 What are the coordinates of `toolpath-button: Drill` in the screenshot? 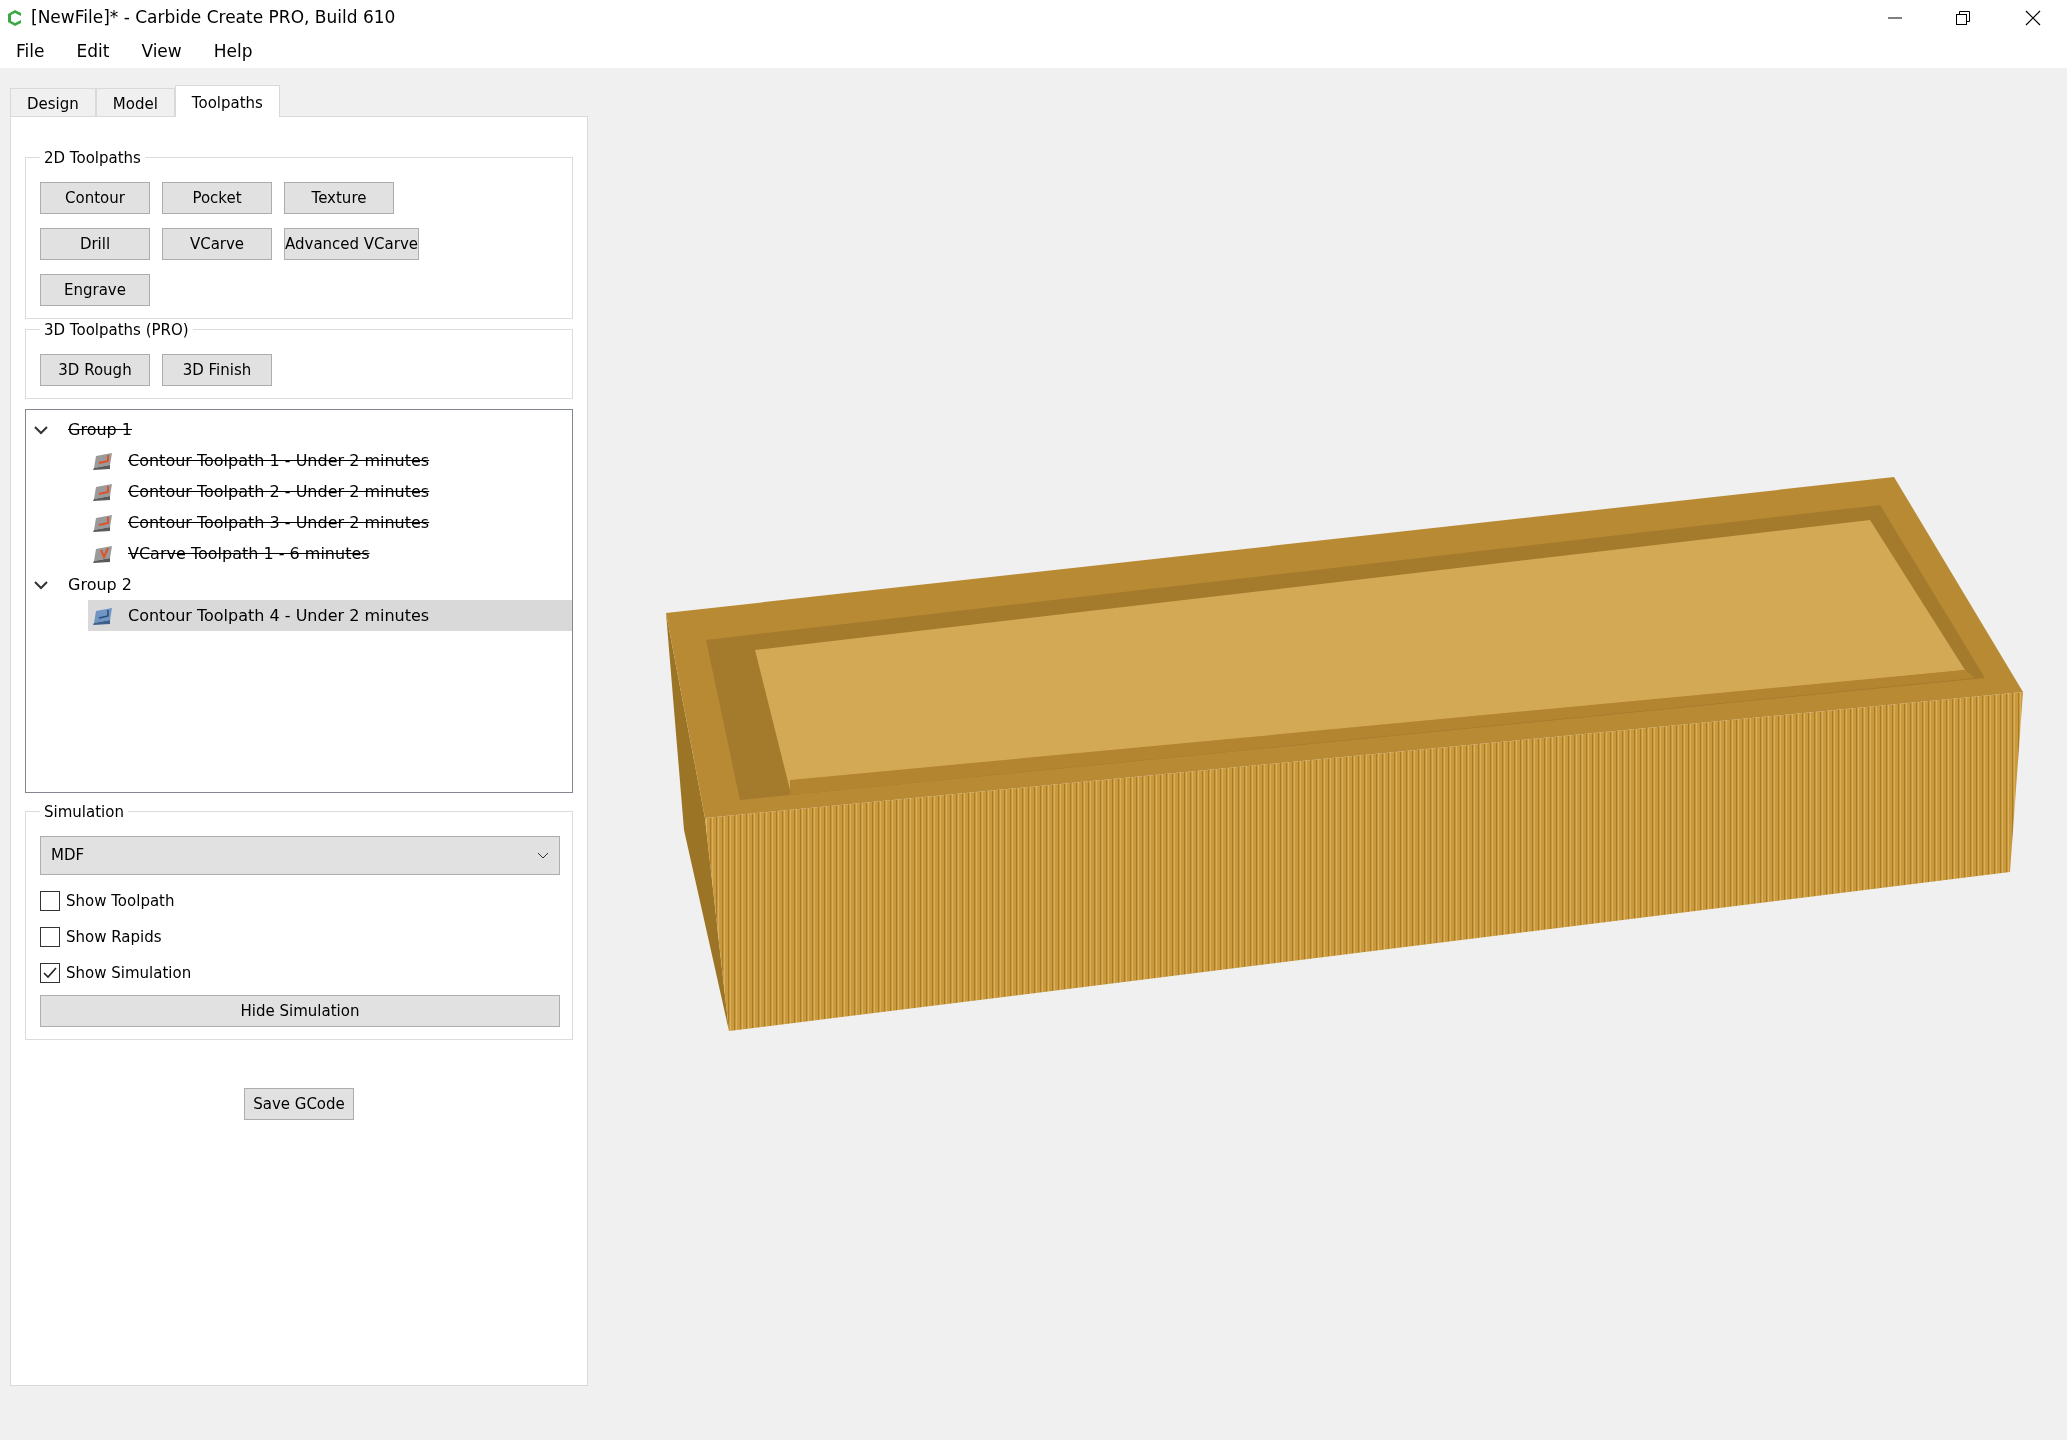 It's located at (95, 244).